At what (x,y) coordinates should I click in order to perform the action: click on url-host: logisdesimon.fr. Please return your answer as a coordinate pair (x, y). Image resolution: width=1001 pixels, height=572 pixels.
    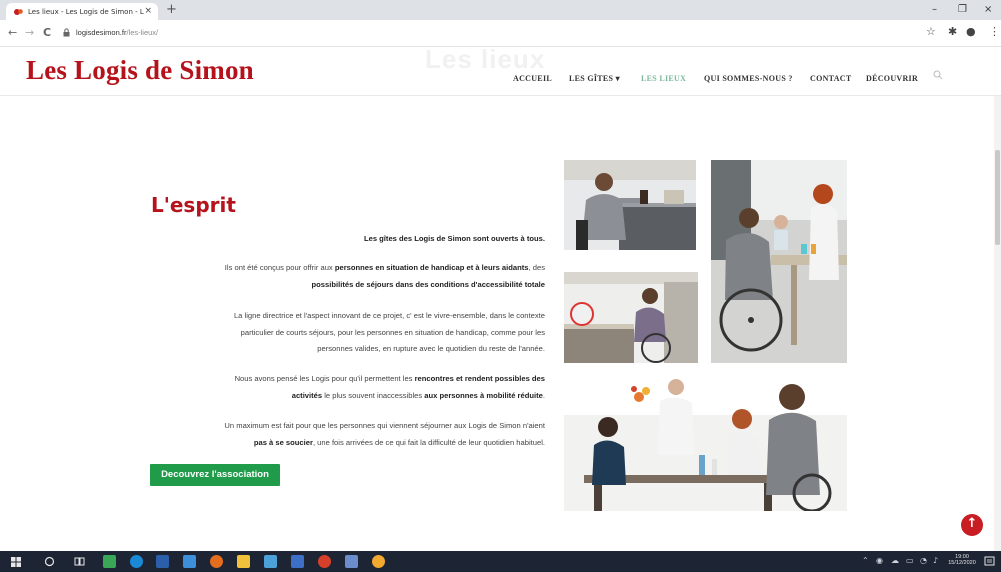
    Looking at the image, I should click on (101, 32).